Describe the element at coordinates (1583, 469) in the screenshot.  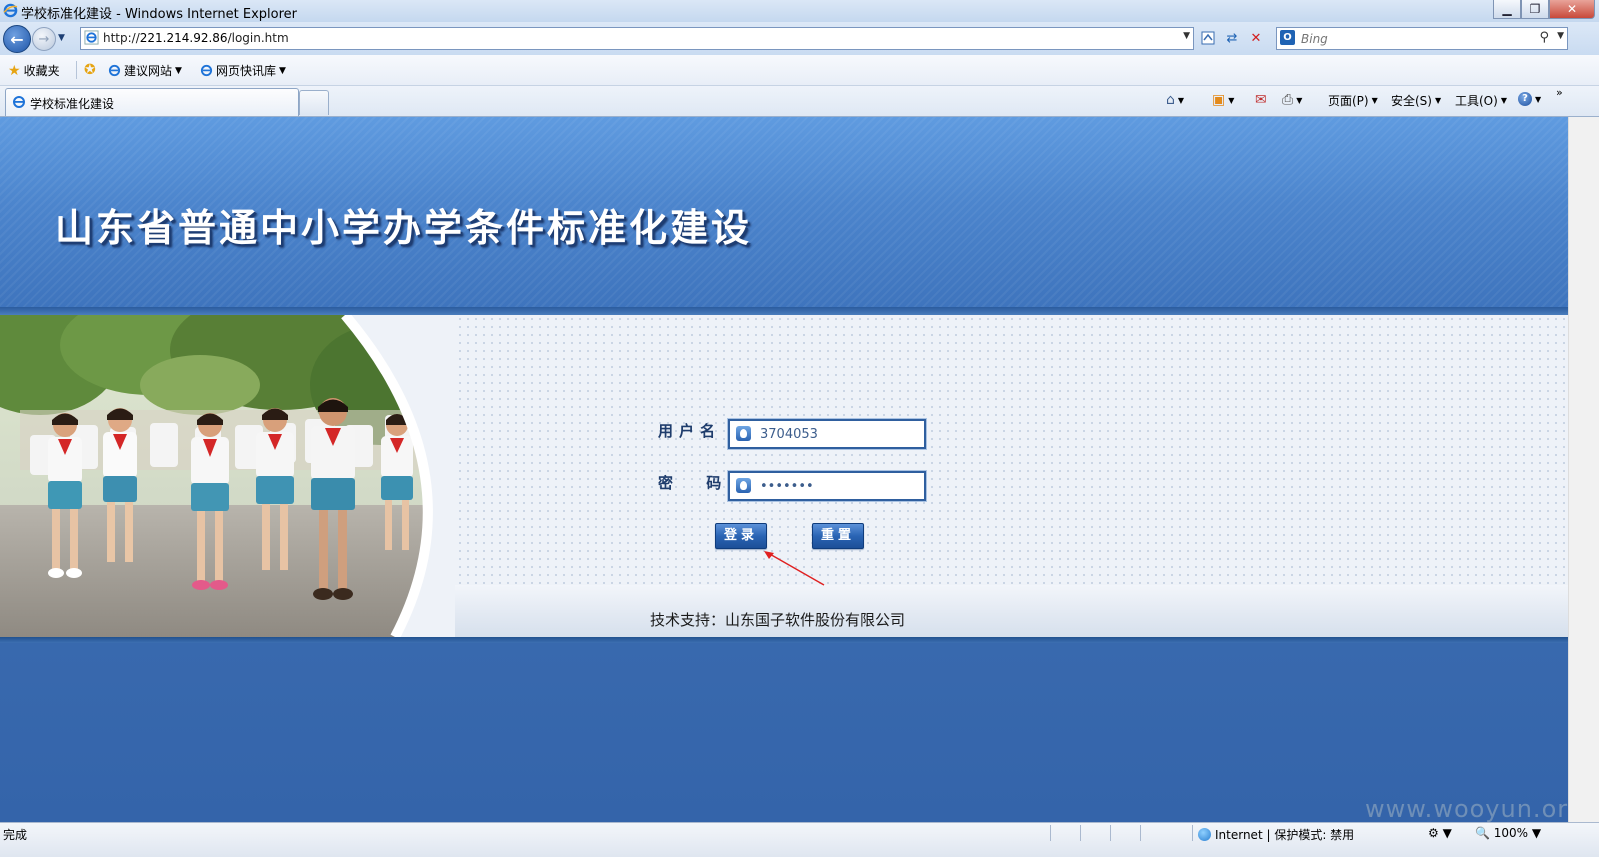
I see `vertical-scrollbar` at that location.